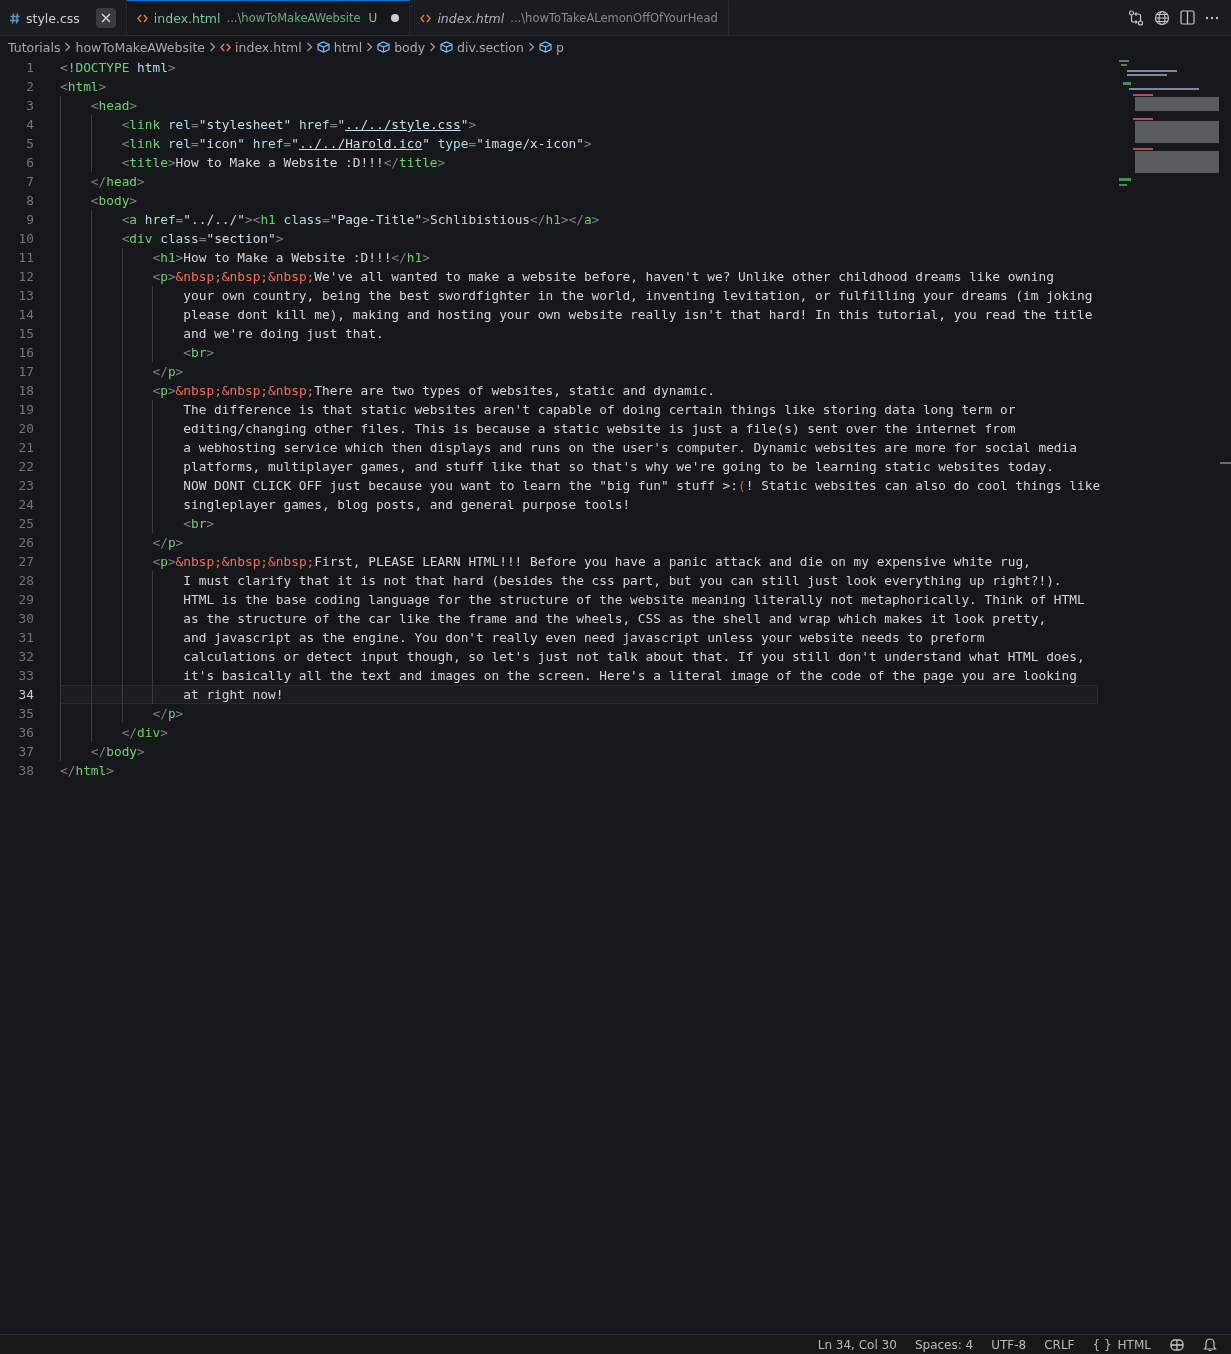 The image size is (1231, 1354). I want to click on line-ending-setting: CRLF, so click(1059, 1344).